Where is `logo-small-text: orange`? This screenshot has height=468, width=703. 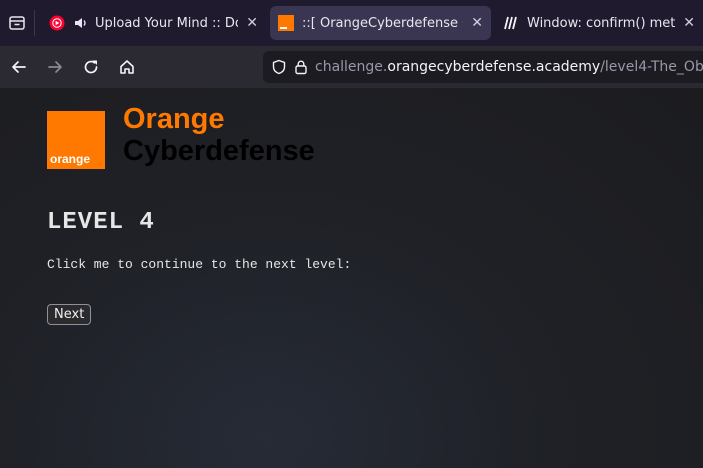
logo-small-text: orange is located at coordinates (70, 159).